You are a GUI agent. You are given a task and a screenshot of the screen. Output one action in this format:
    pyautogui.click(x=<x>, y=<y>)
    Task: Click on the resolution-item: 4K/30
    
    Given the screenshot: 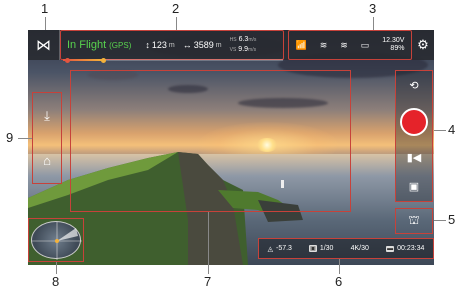 What is the action you would take?
    pyautogui.click(x=360, y=248)
    